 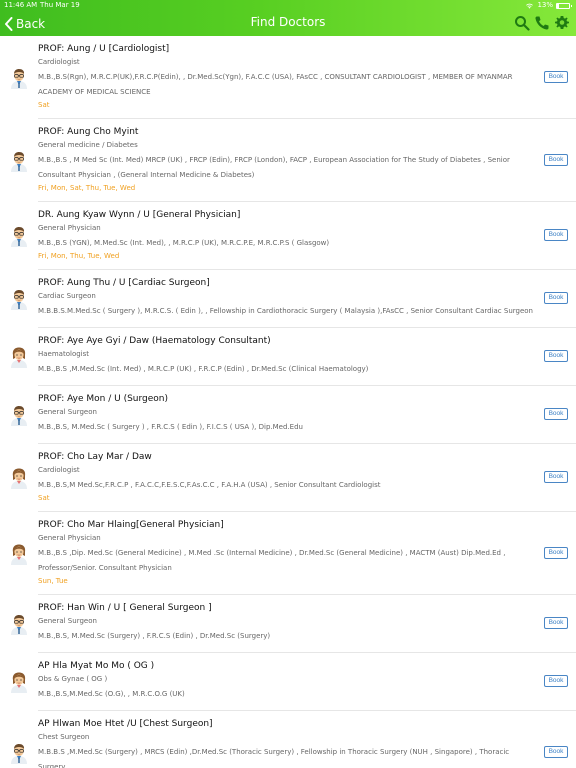 I want to click on status-time: 11:46 AM, so click(x=21, y=5).